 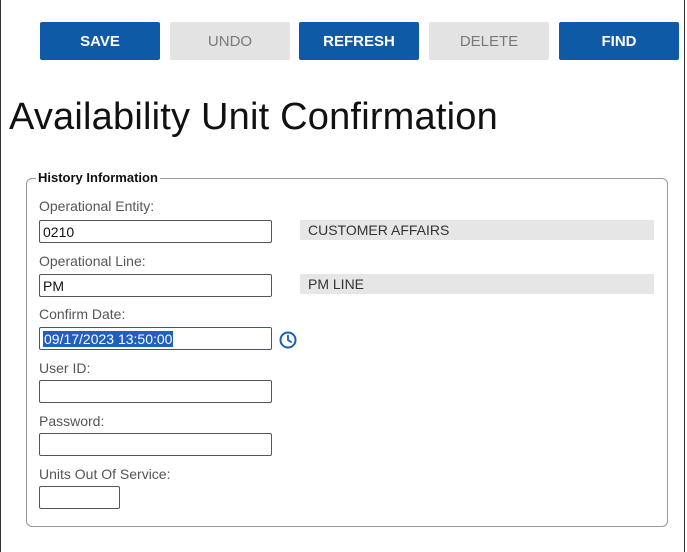 I want to click on save-button: SAVE, so click(x=100, y=41).